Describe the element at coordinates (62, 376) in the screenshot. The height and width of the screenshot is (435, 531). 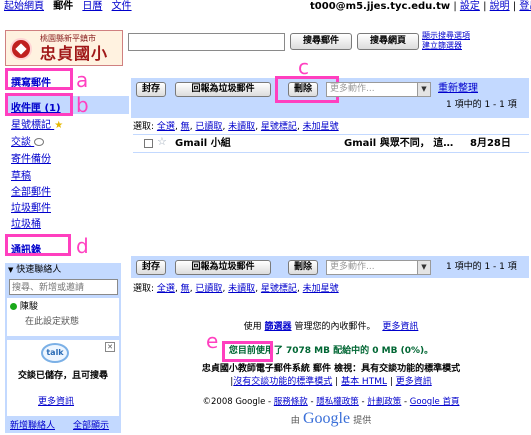
I see `talk-saved-text: 交談已儲存，且可搜尋` at that location.